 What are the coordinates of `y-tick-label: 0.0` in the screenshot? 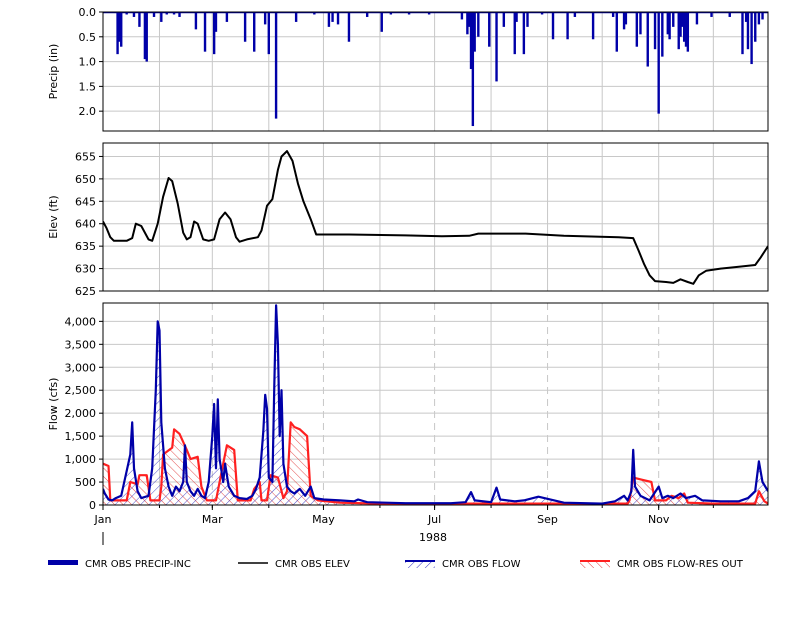 It's located at (88, 12).